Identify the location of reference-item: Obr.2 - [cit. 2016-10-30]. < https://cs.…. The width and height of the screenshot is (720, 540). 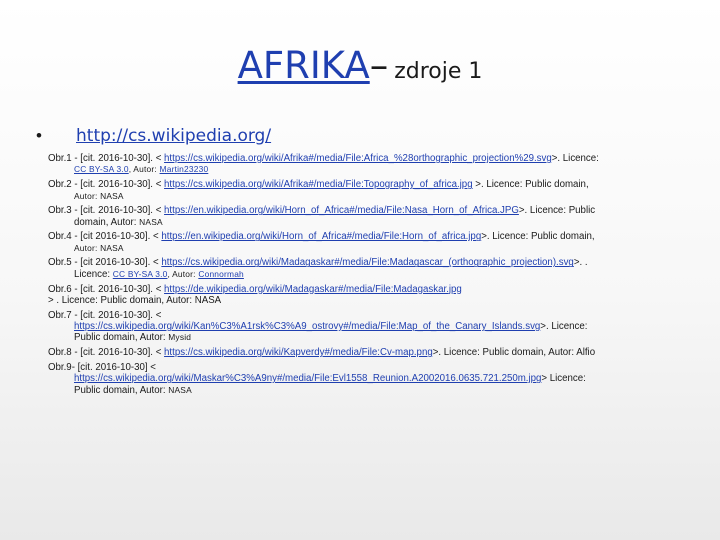
(368, 190).